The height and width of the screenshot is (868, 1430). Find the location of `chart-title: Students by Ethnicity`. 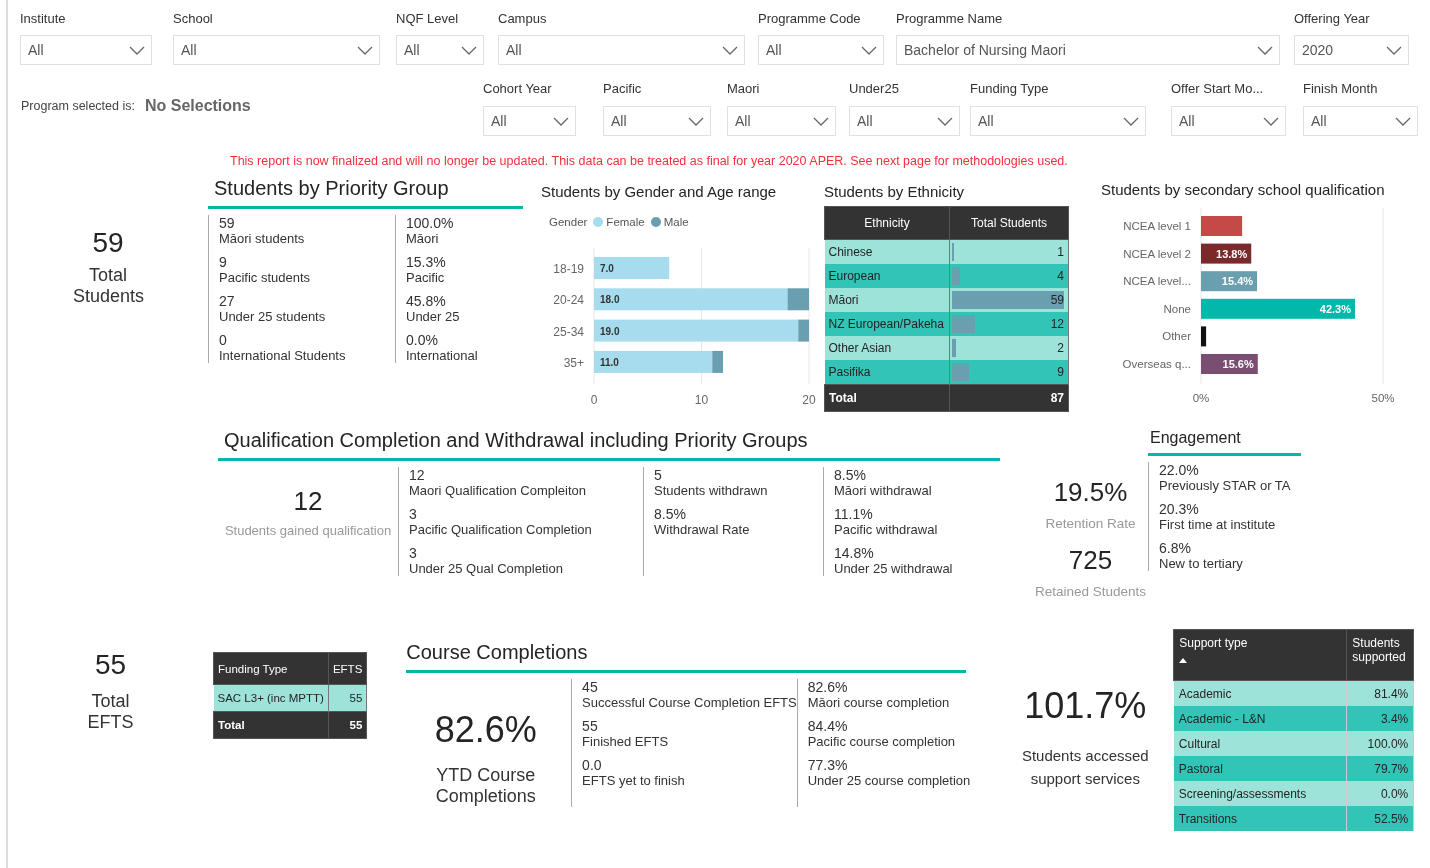

chart-title: Students by Ethnicity is located at coordinates (895, 191).